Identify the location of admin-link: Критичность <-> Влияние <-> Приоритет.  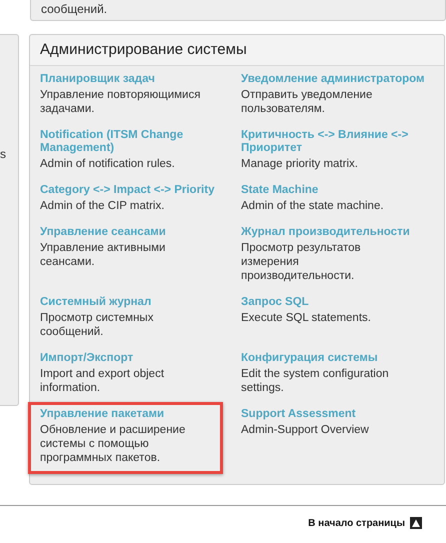
(336, 142).